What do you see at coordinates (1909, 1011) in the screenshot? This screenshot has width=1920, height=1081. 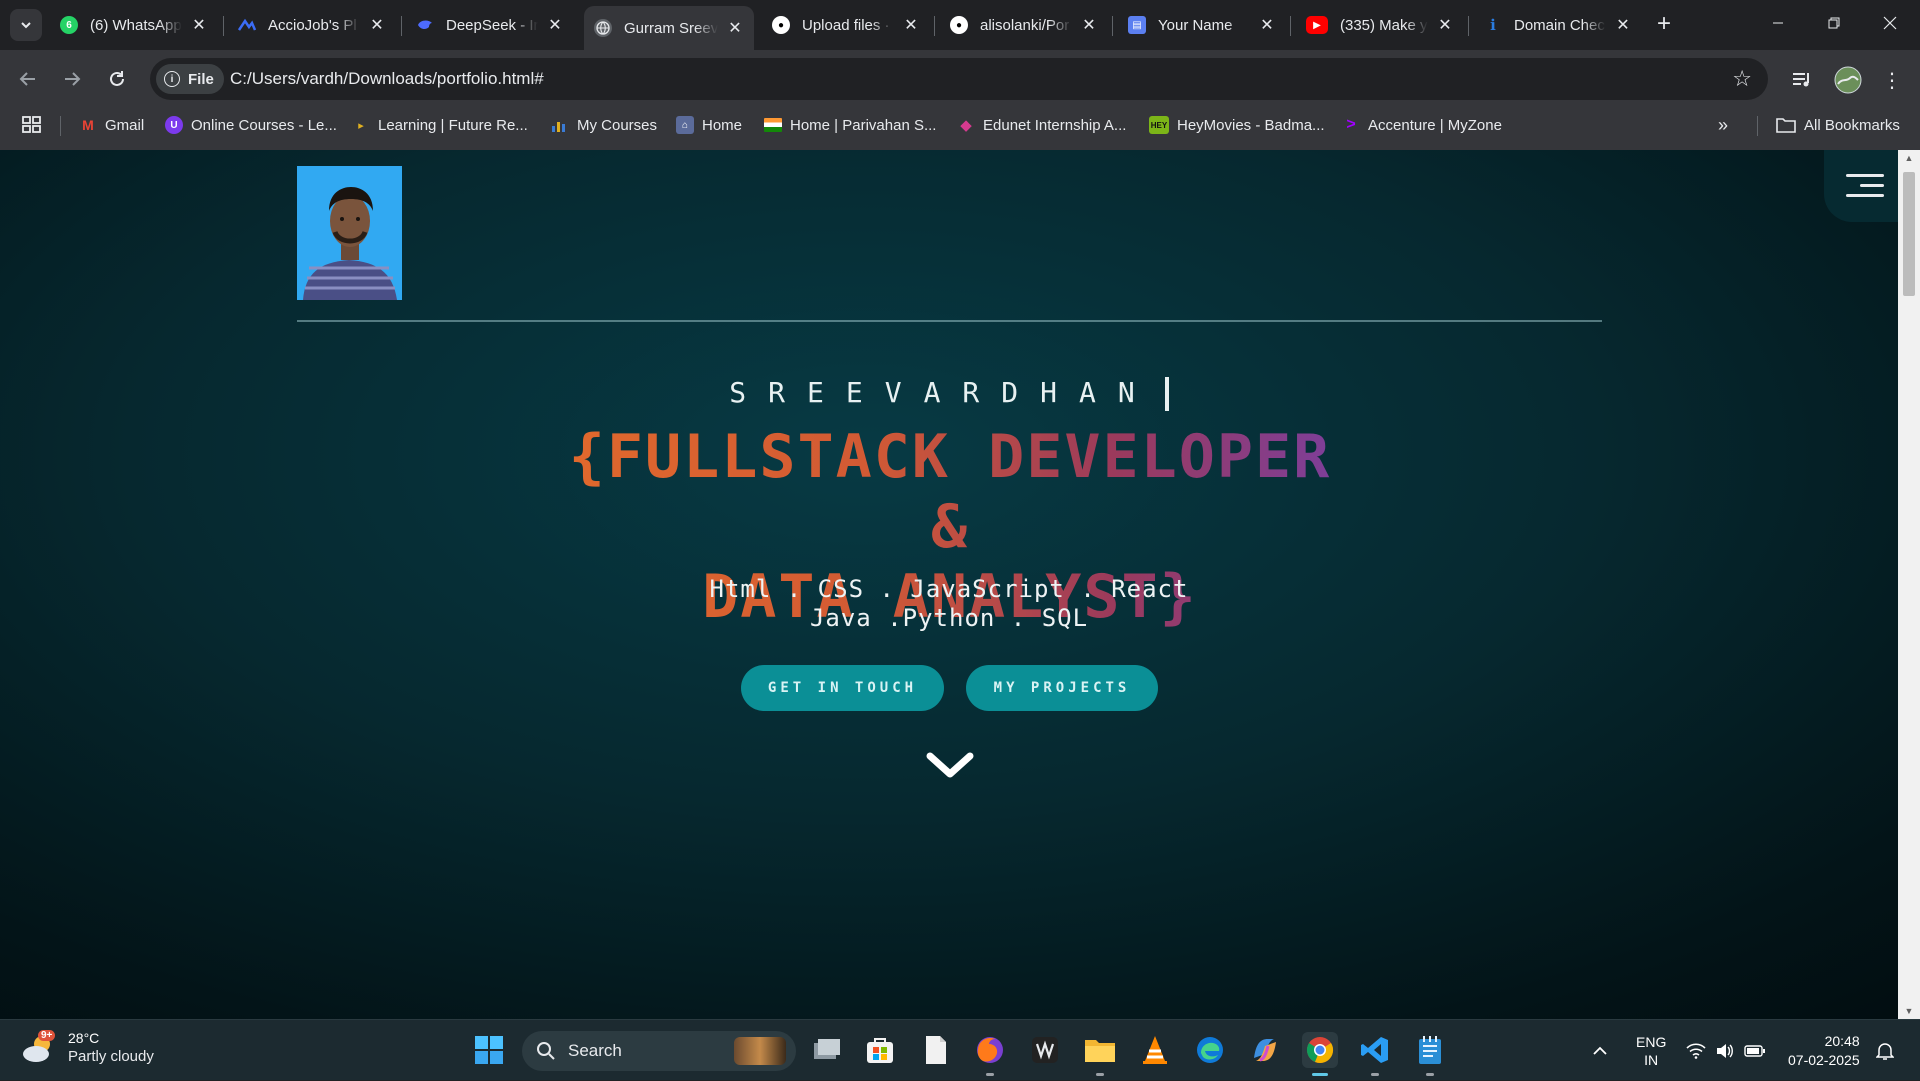 I see `scroll-down-arrow-icon: ▼` at bounding box center [1909, 1011].